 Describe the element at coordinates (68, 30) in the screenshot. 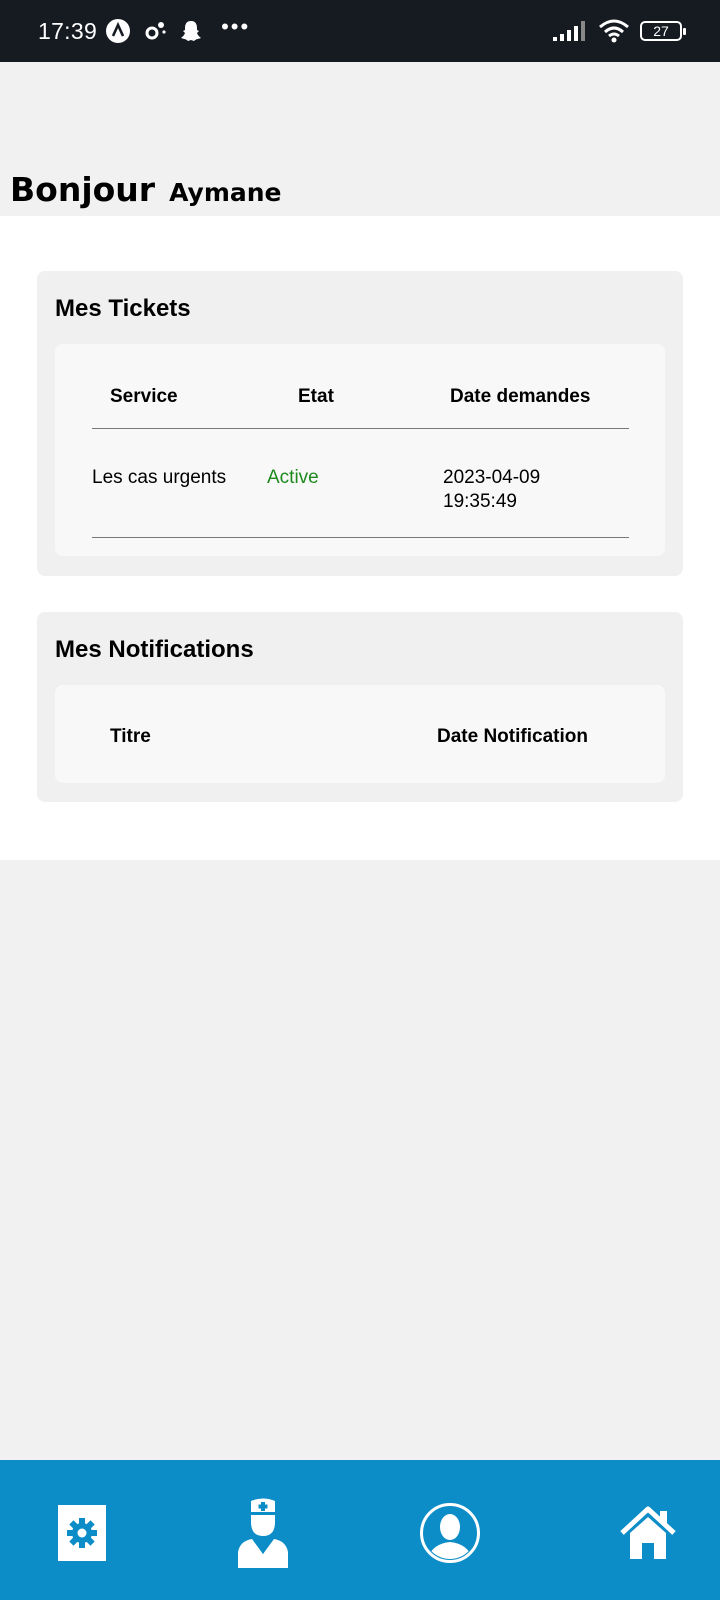

I see `status-time: 17:39` at that location.